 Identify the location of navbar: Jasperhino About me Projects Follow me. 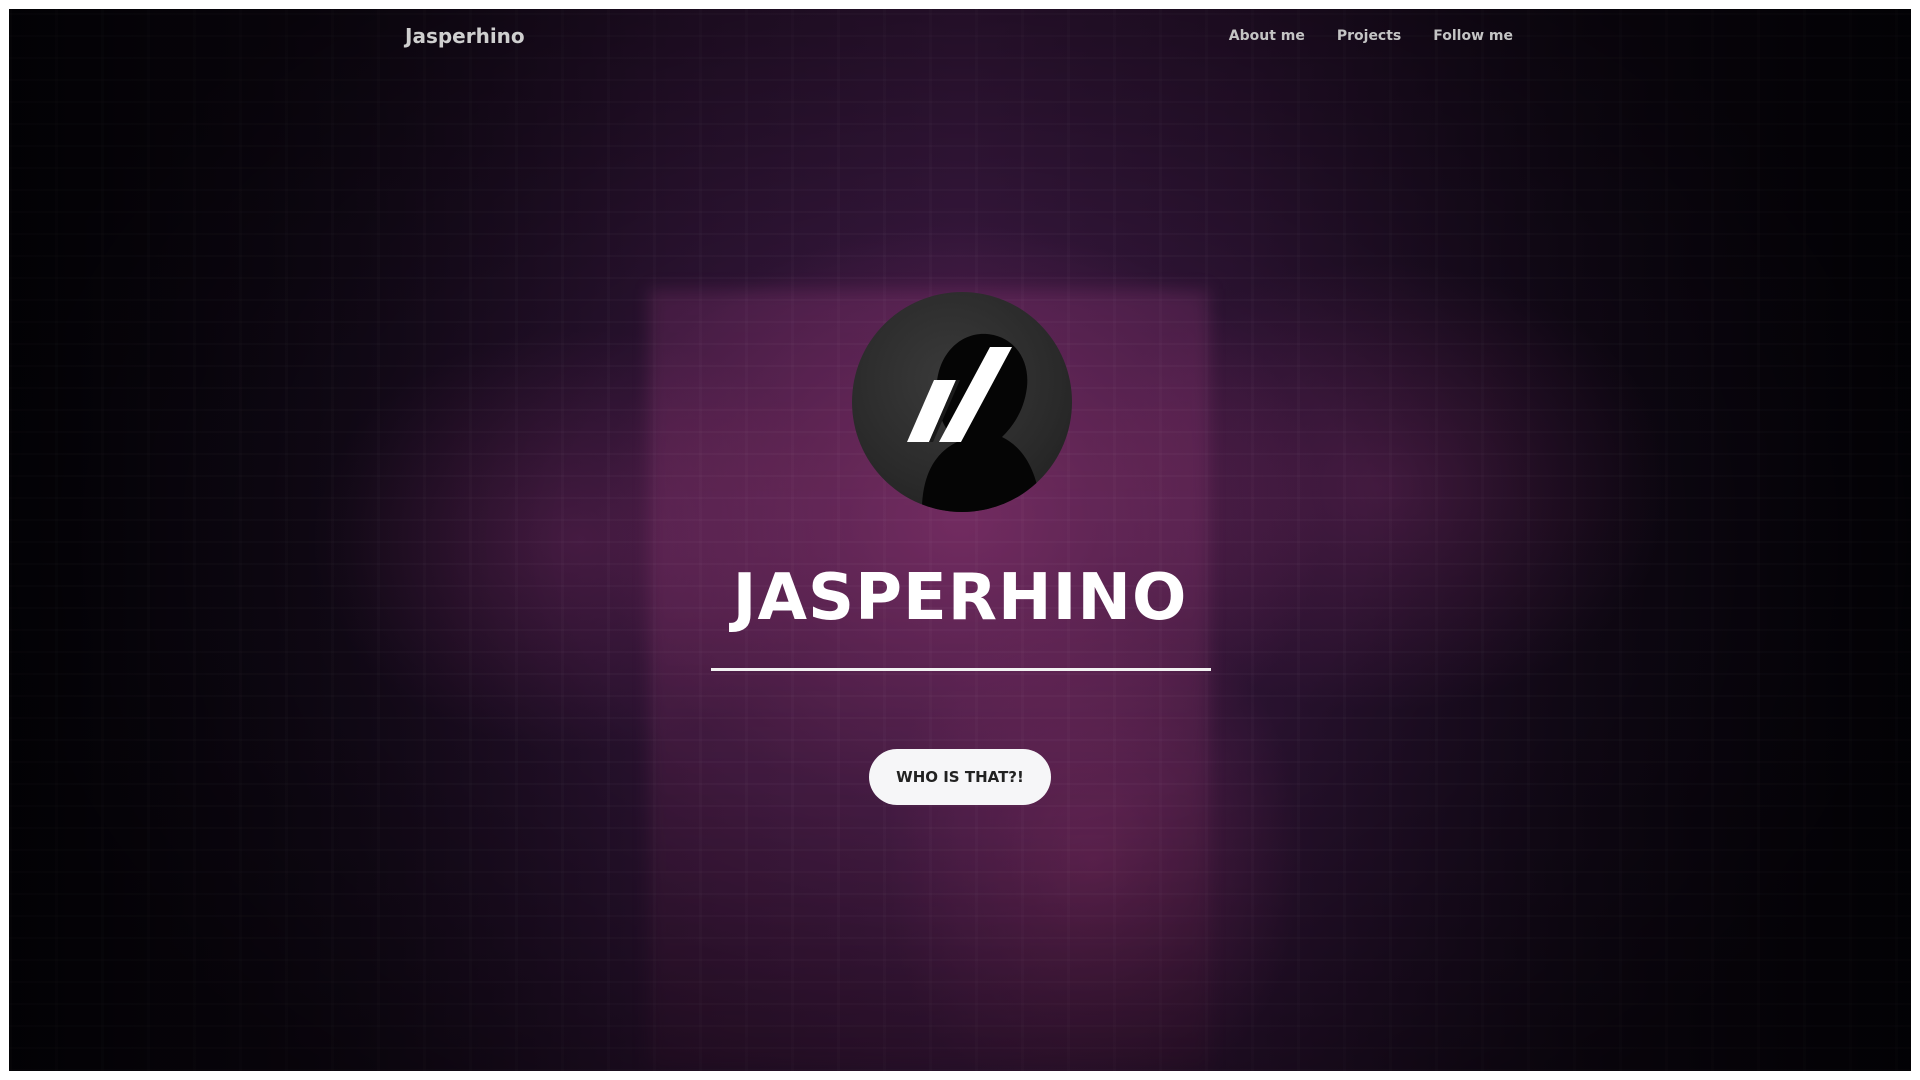
(960, 39).